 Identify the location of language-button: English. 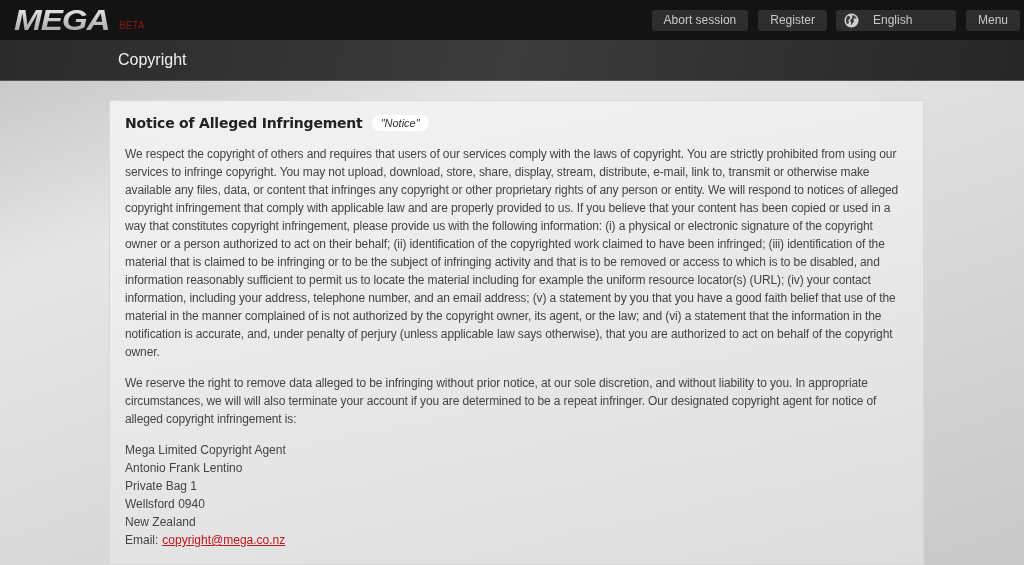
(895, 20).